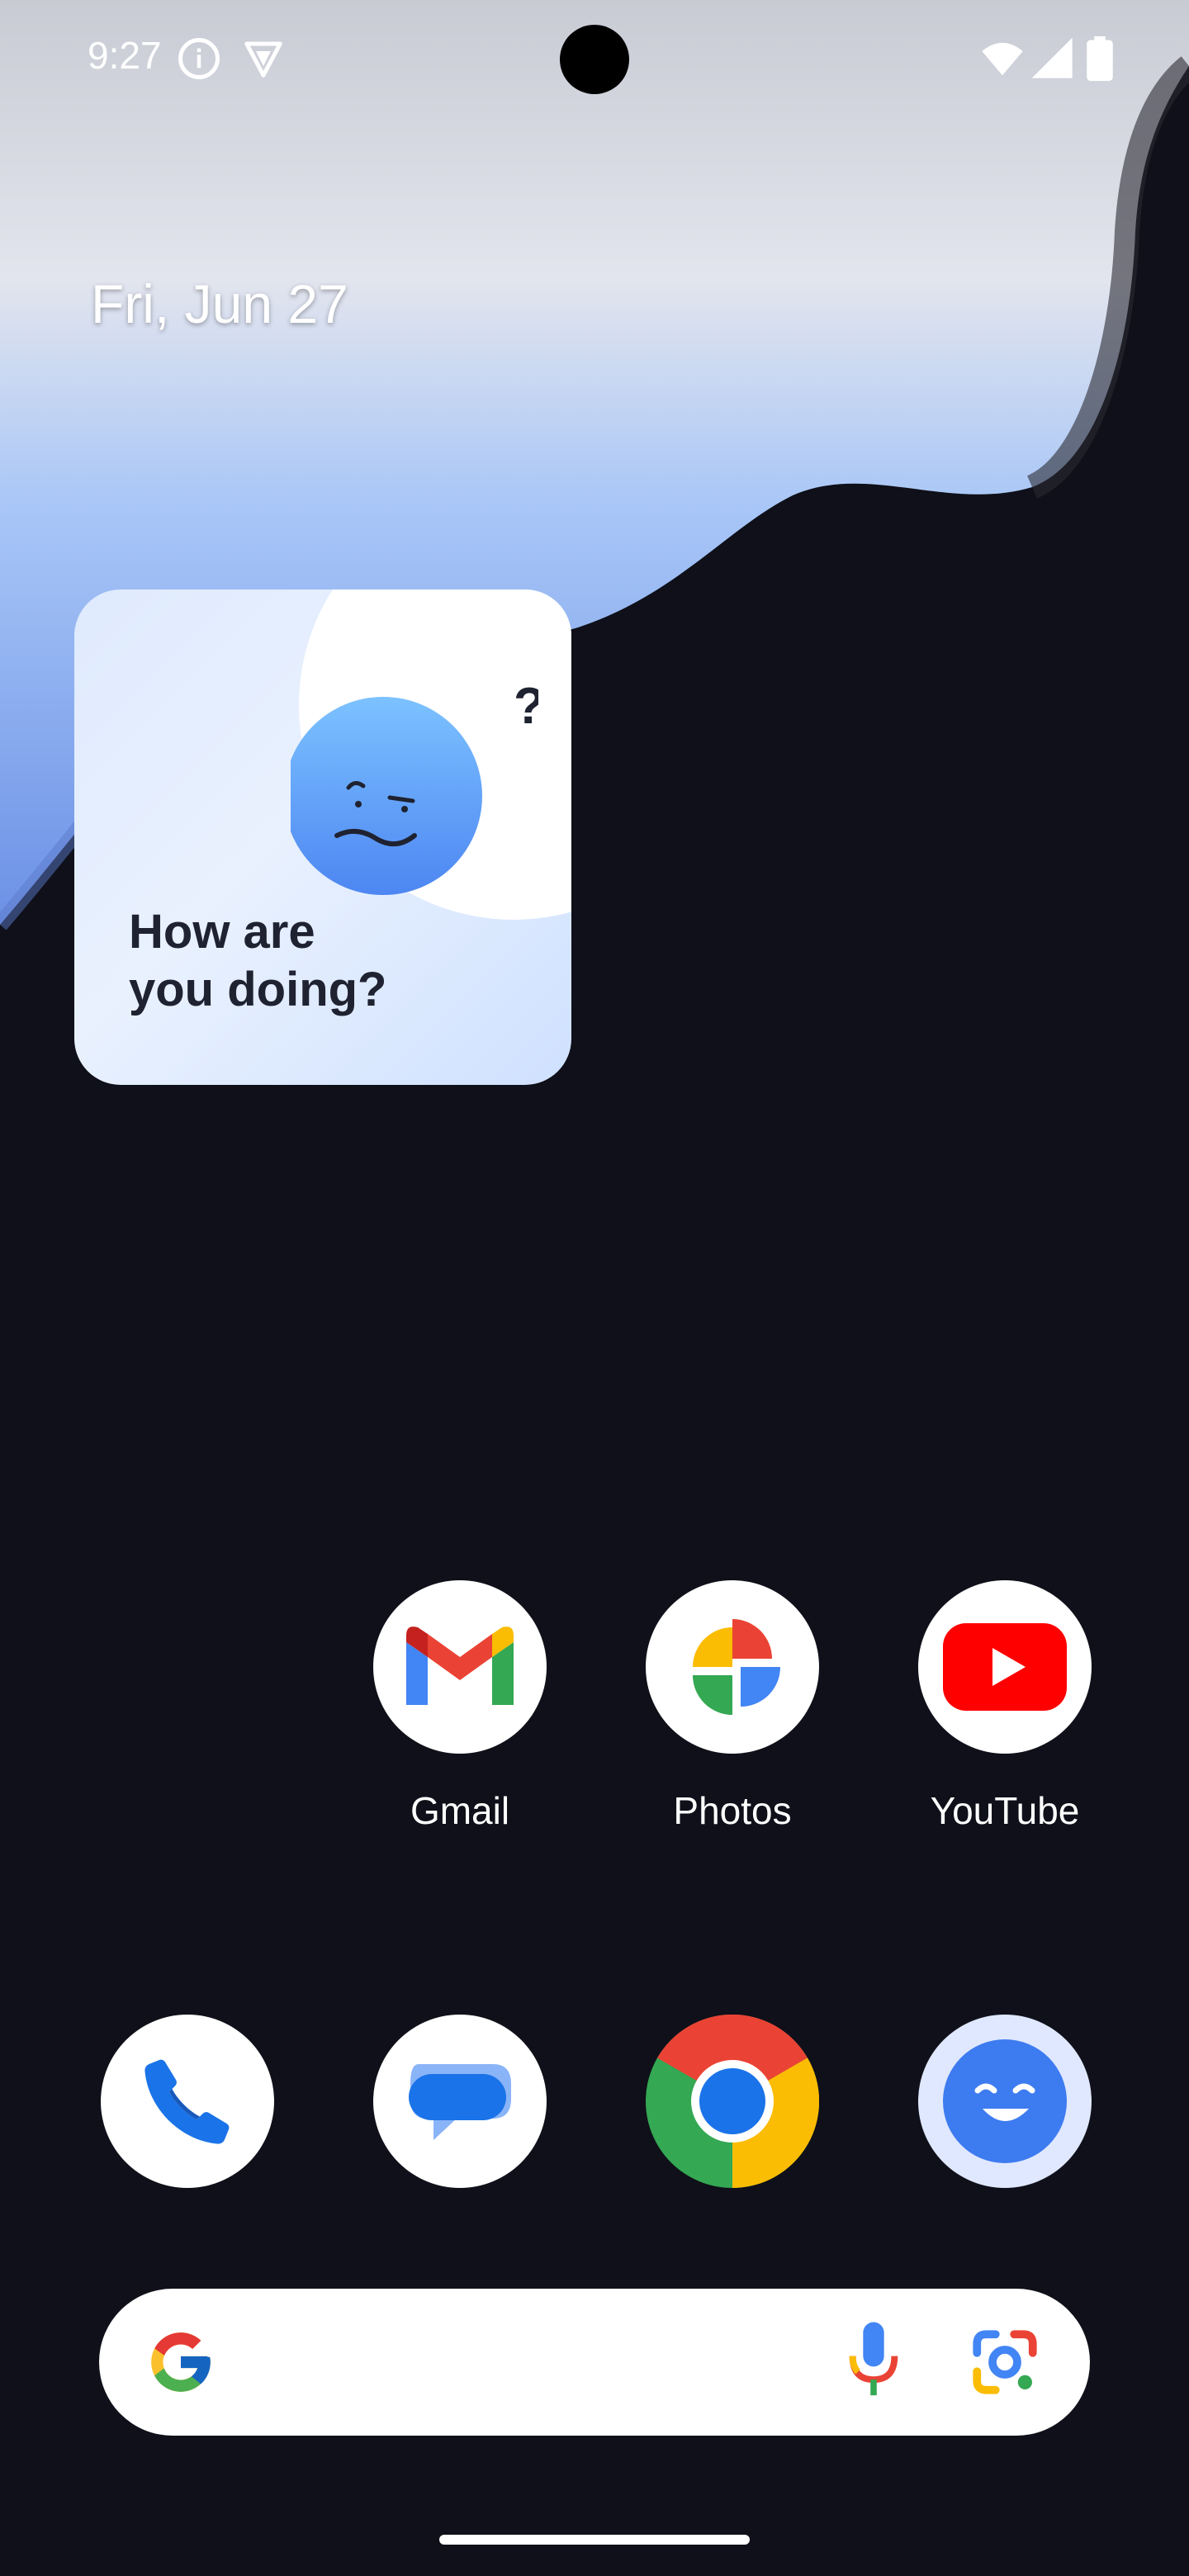 The width and height of the screenshot is (1189, 2576). What do you see at coordinates (414, 786) in the screenshot?
I see `confused-face-icon: ? ?` at bounding box center [414, 786].